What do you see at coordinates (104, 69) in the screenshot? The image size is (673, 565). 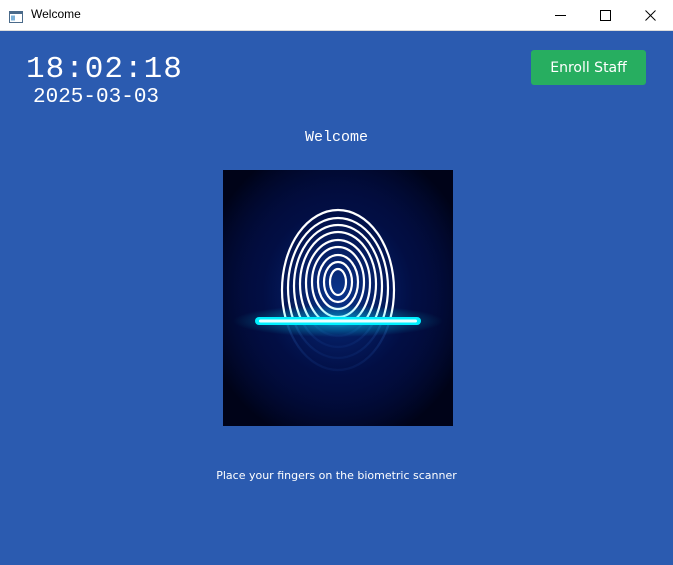 I see `clock-time: 18:02:18` at bounding box center [104, 69].